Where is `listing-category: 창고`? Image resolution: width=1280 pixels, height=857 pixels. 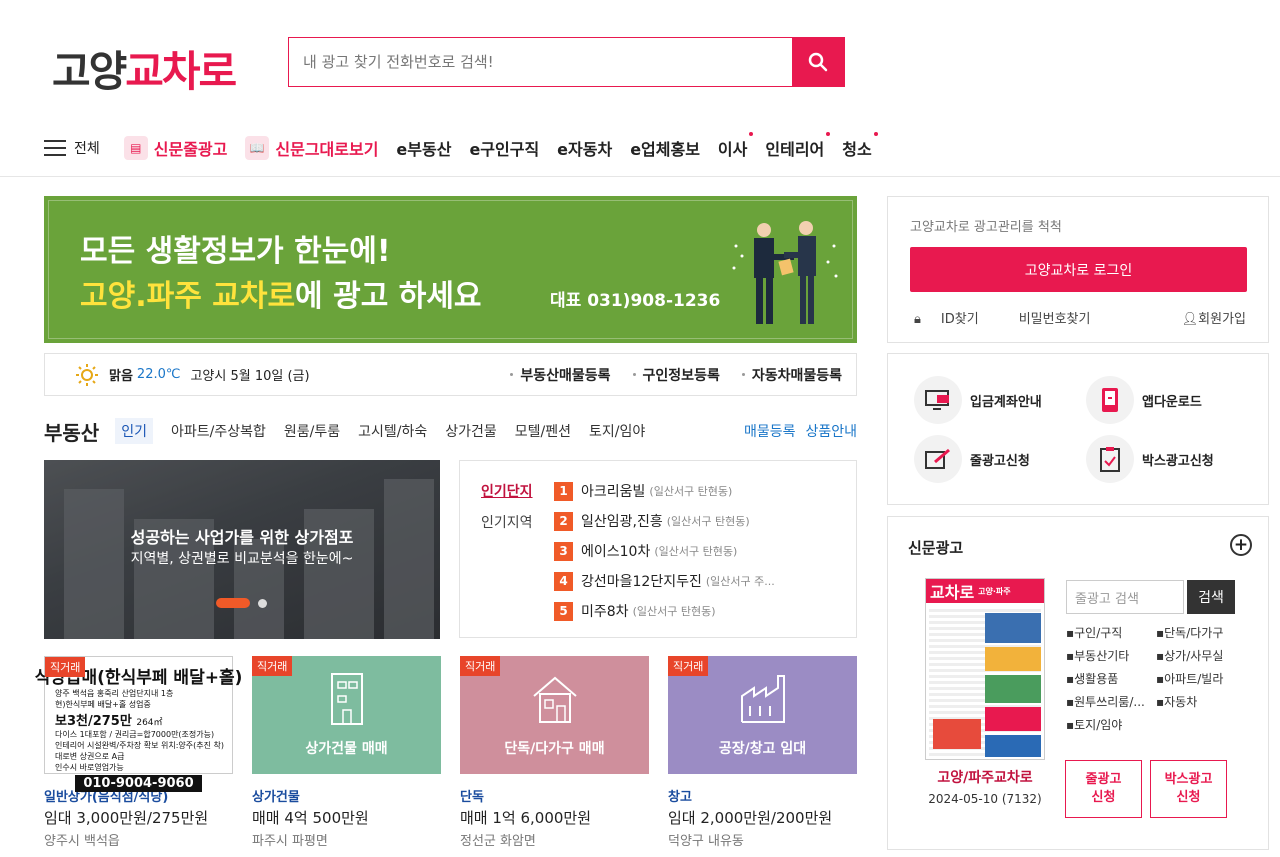 listing-category: 창고 is located at coordinates (680, 797).